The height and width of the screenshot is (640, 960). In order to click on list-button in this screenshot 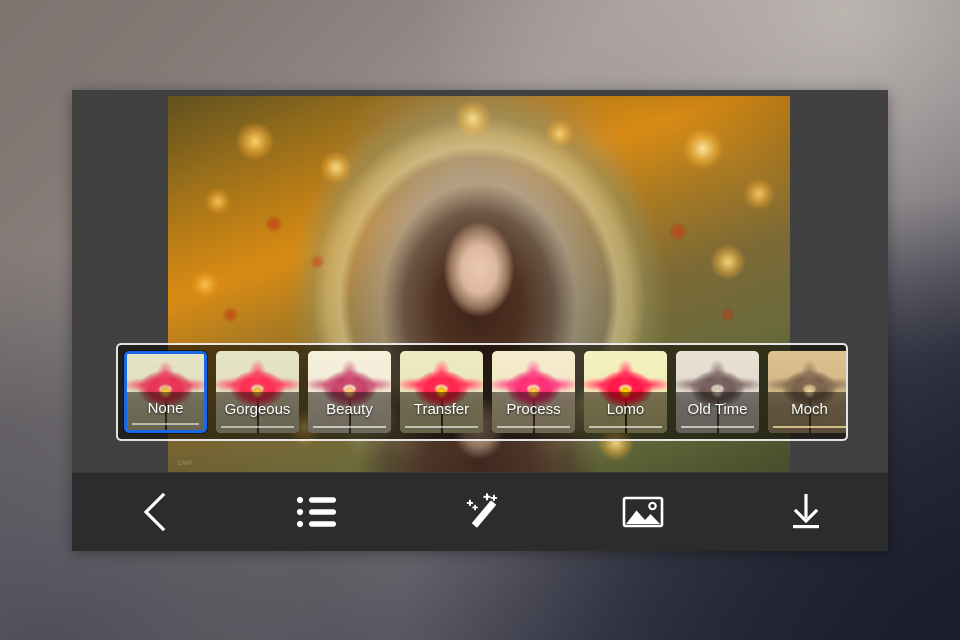, I will do `click(316, 512)`.